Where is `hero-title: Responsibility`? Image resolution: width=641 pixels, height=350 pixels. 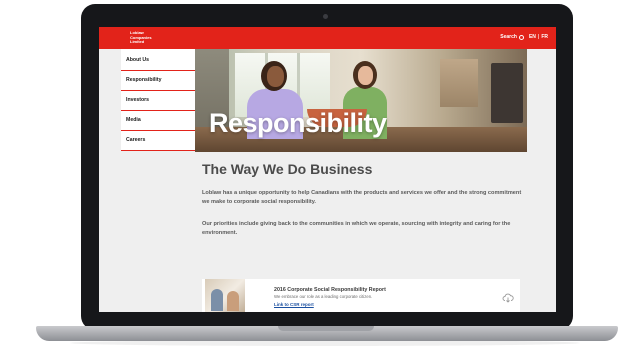 hero-title: Responsibility is located at coordinates (298, 123).